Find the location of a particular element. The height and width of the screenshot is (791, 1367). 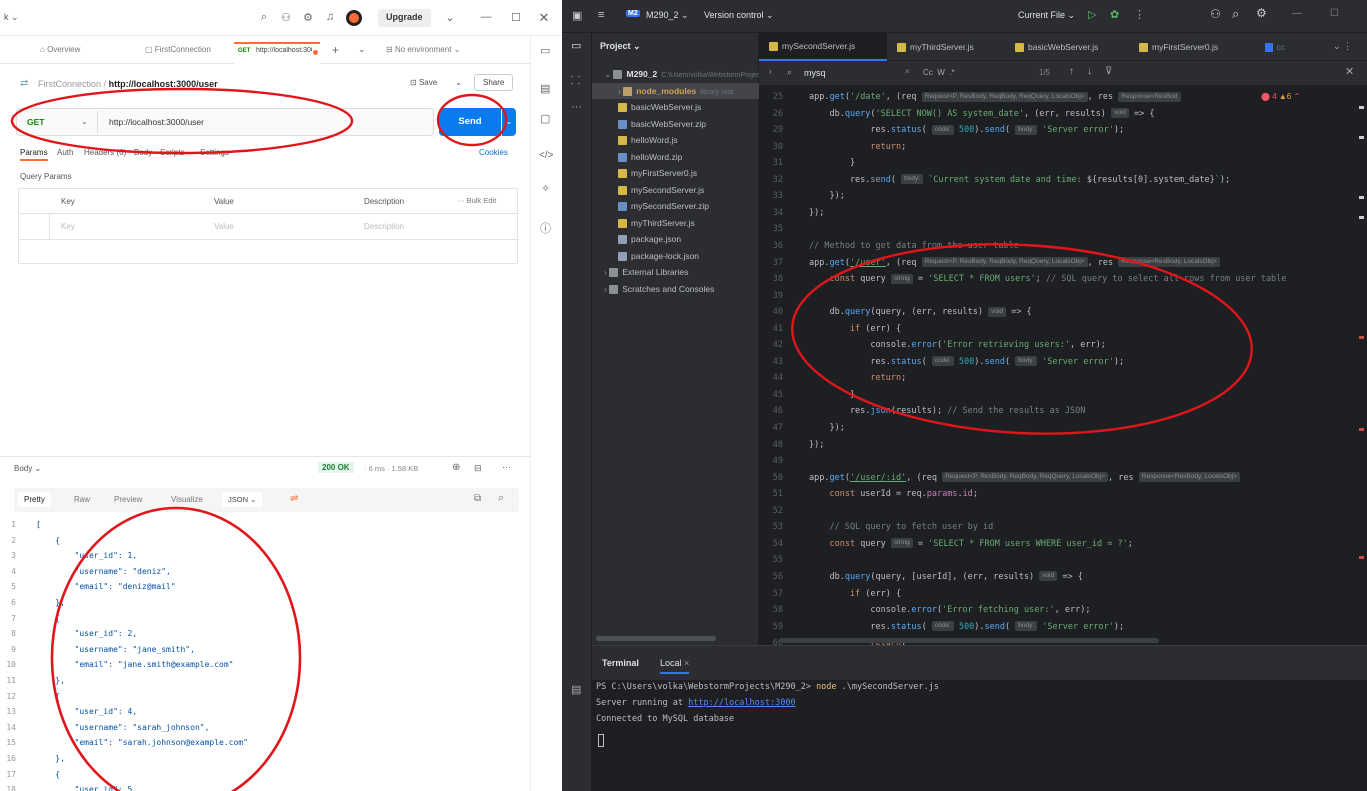

annotation-layer is located at coordinates (1022, 339).